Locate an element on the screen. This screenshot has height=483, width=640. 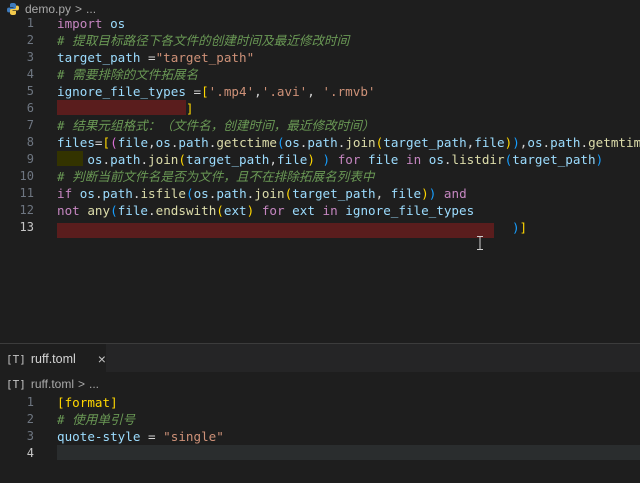
code-token: endswith is located at coordinates (186, 210).